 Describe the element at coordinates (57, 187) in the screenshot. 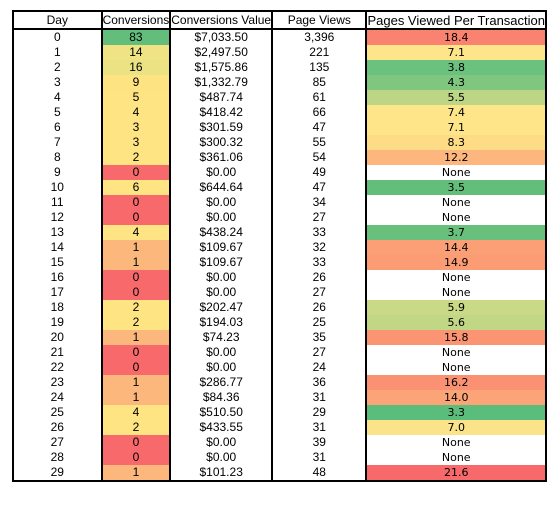

I see `cell-day: 10` at that location.